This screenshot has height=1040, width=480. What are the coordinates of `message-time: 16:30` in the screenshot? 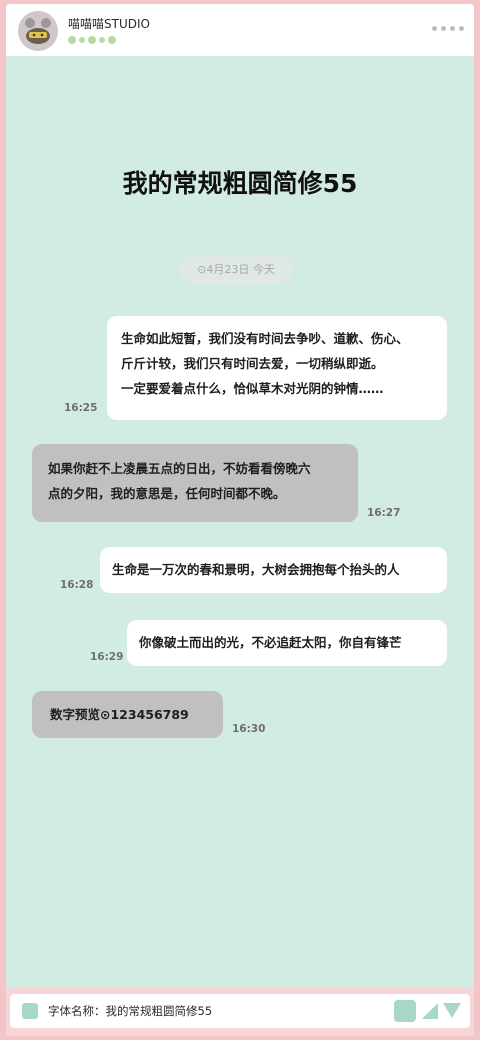 It's located at (249, 729).